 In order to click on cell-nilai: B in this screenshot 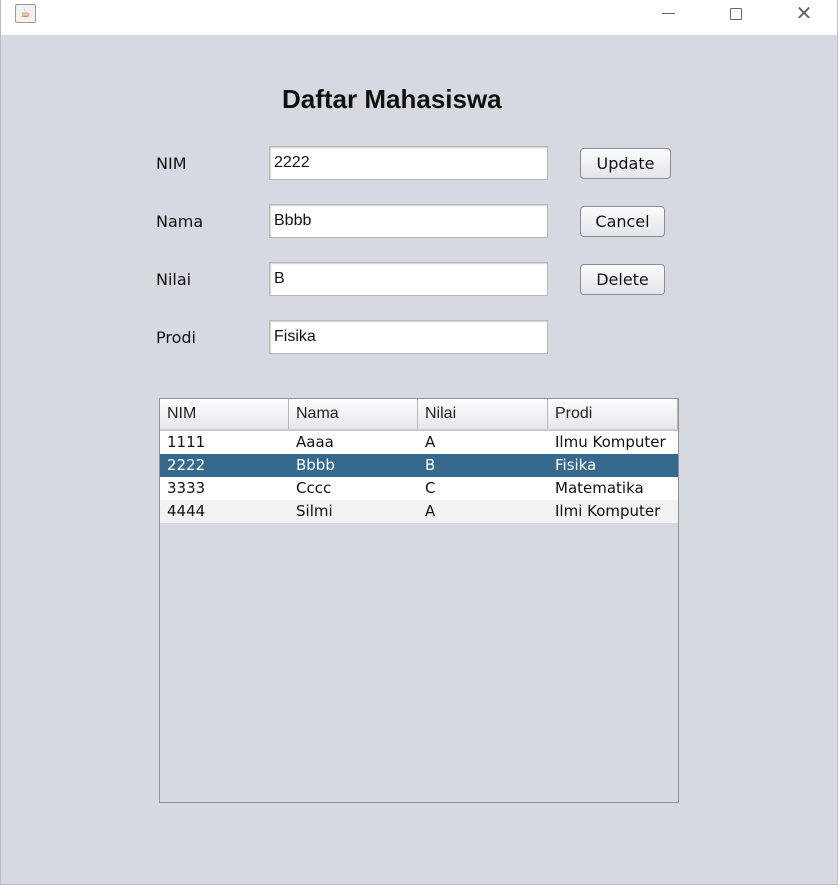, I will do `click(430, 465)`.